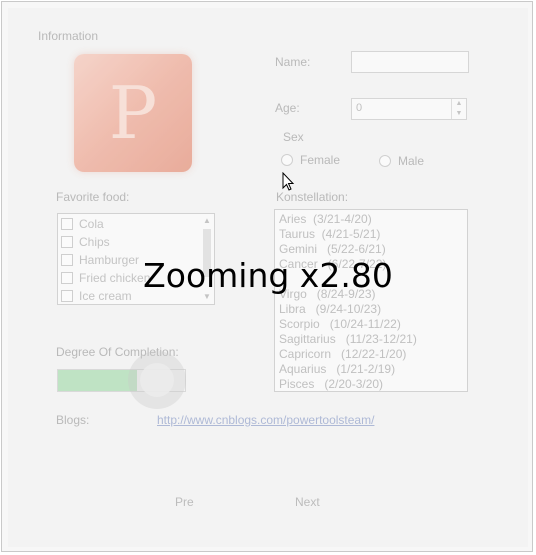  I want to click on app-logo: P, so click(133, 113).